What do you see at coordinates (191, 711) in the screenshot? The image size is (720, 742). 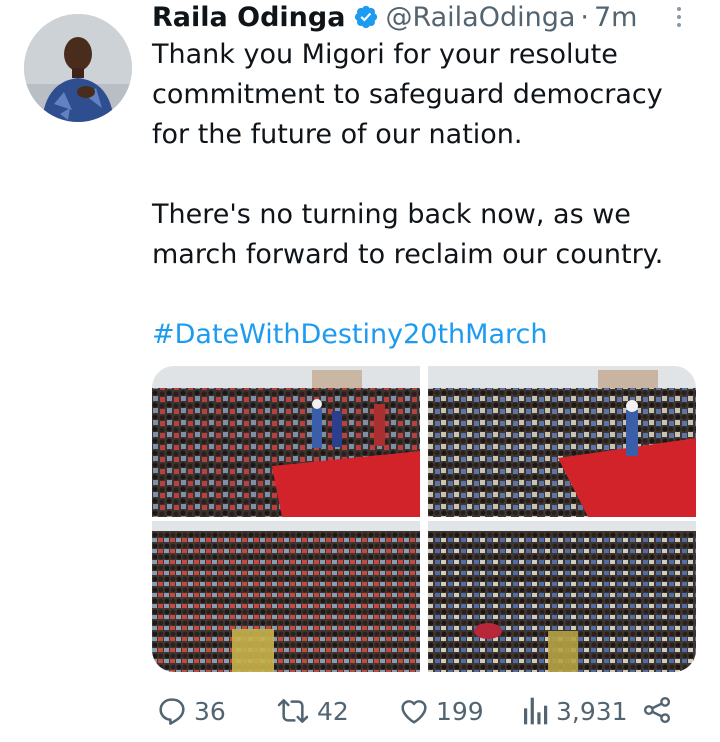 I see `reply-button: 36` at bounding box center [191, 711].